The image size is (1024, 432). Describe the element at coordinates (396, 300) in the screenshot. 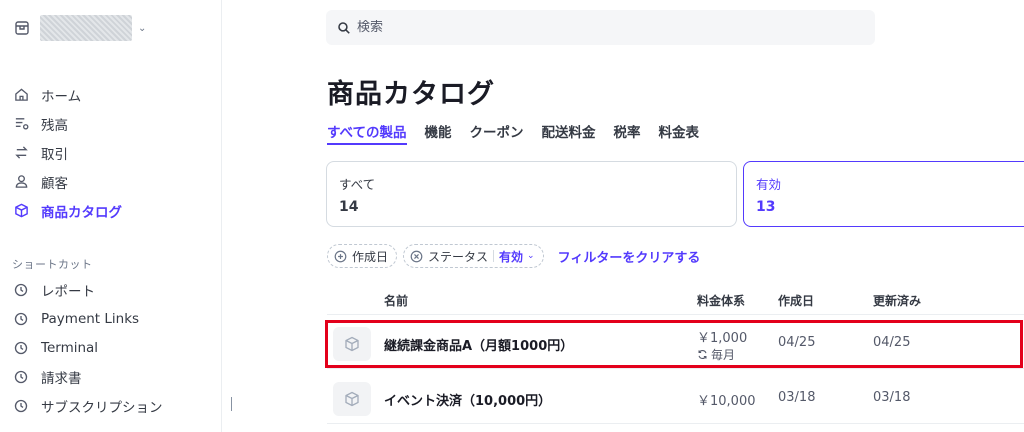

I see `column-header-name: 名前` at that location.